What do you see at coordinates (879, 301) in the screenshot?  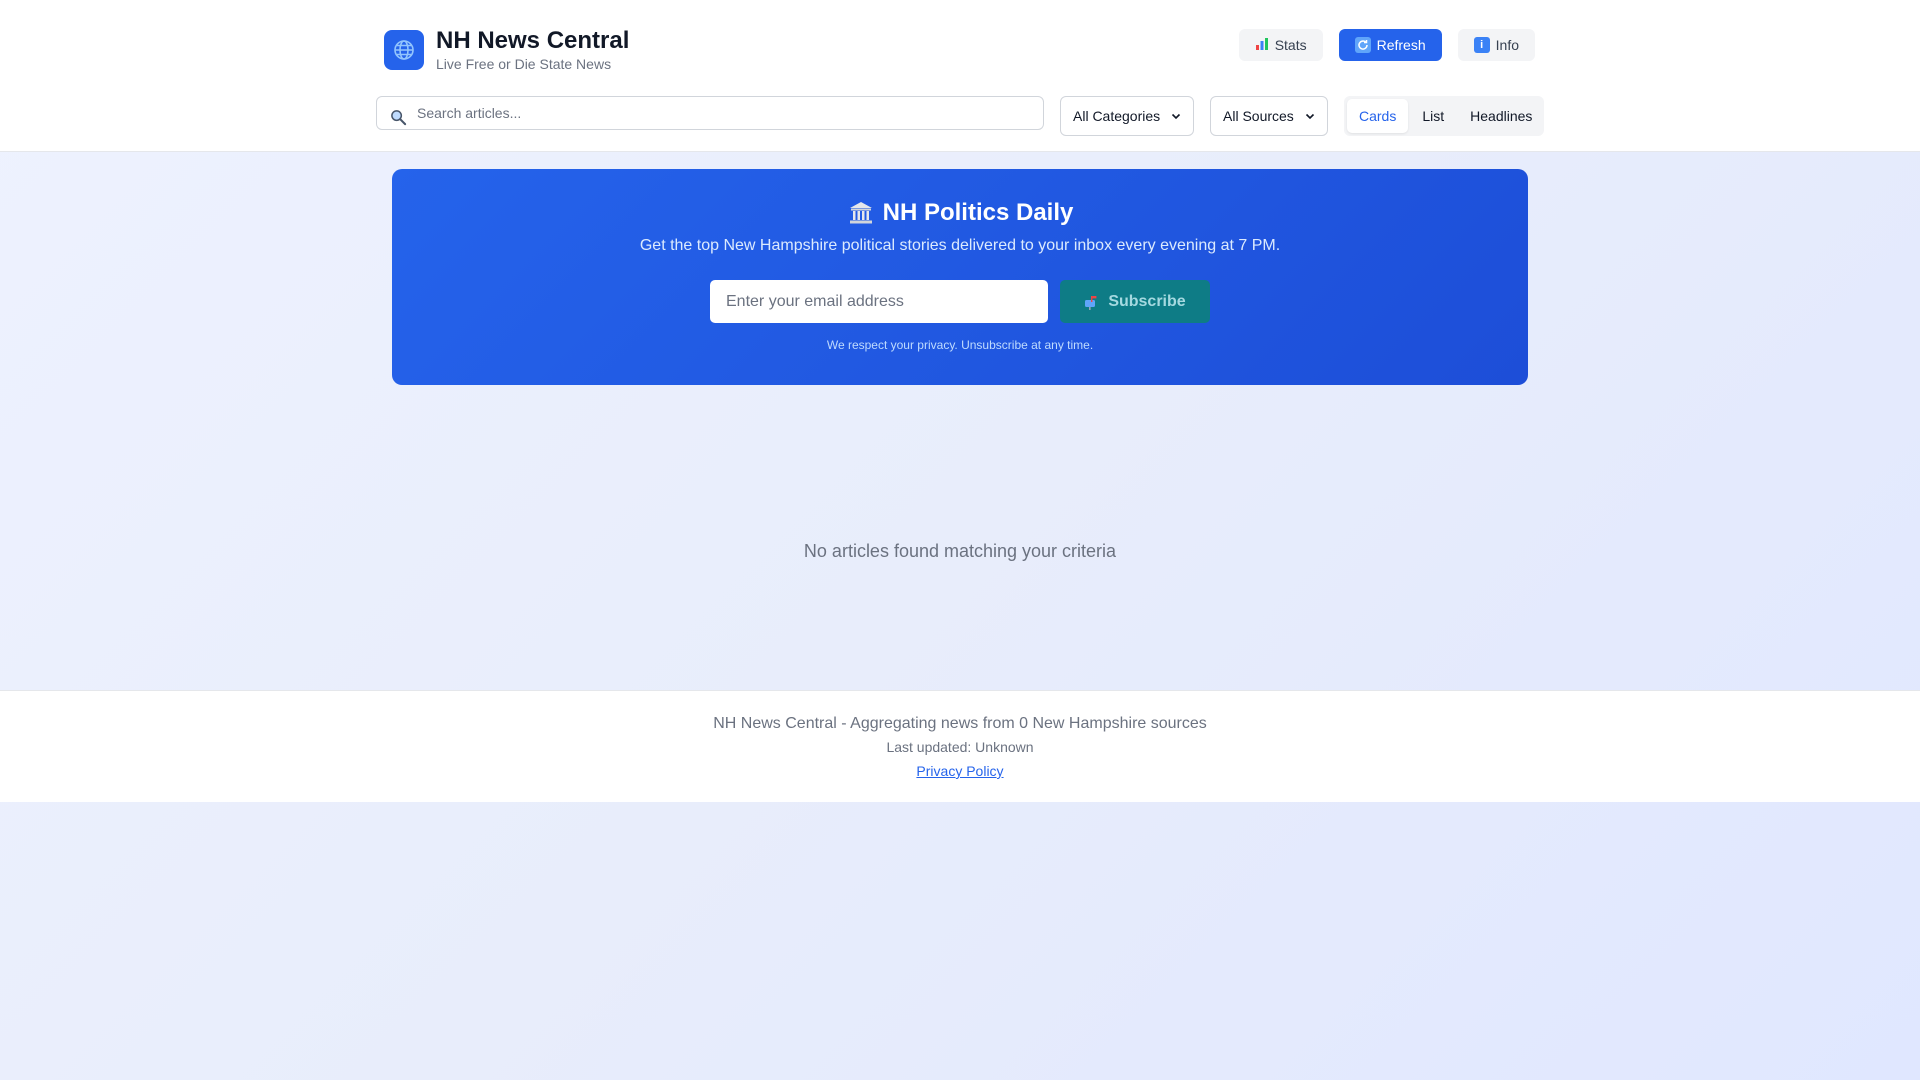 I see `email-field` at bounding box center [879, 301].